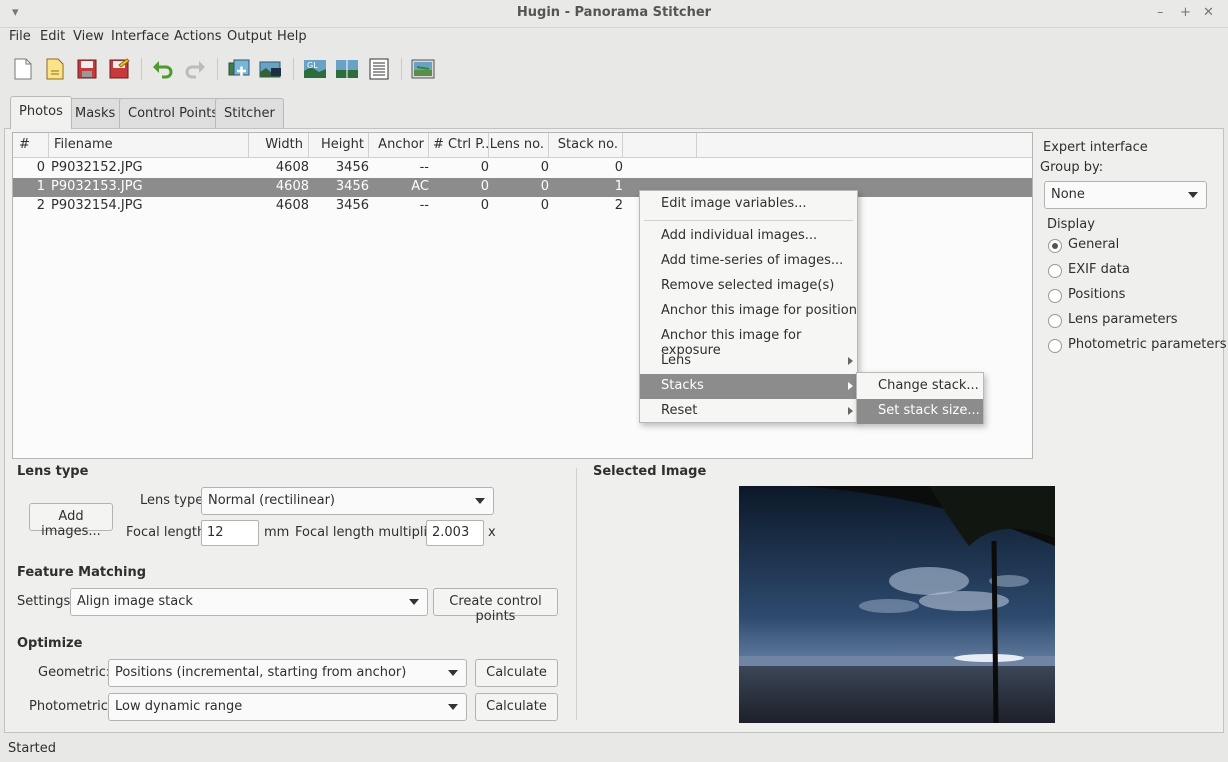 Image resolution: width=1228 pixels, height=762 pixels. I want to click on group-by-select: None, so click(1125, 195).